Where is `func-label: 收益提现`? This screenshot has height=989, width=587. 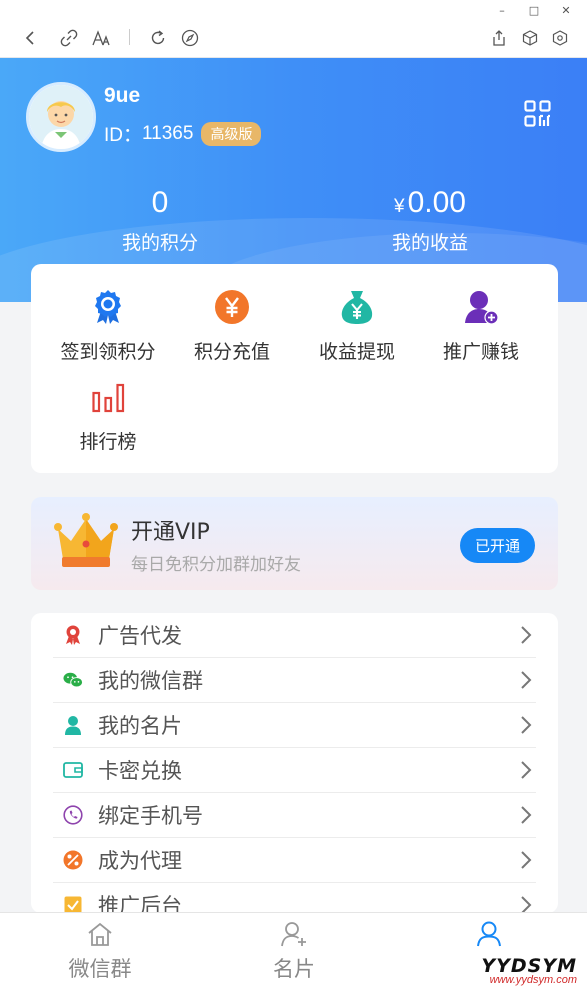
func-label: 收益提现 is located at coordinates (356, 352).